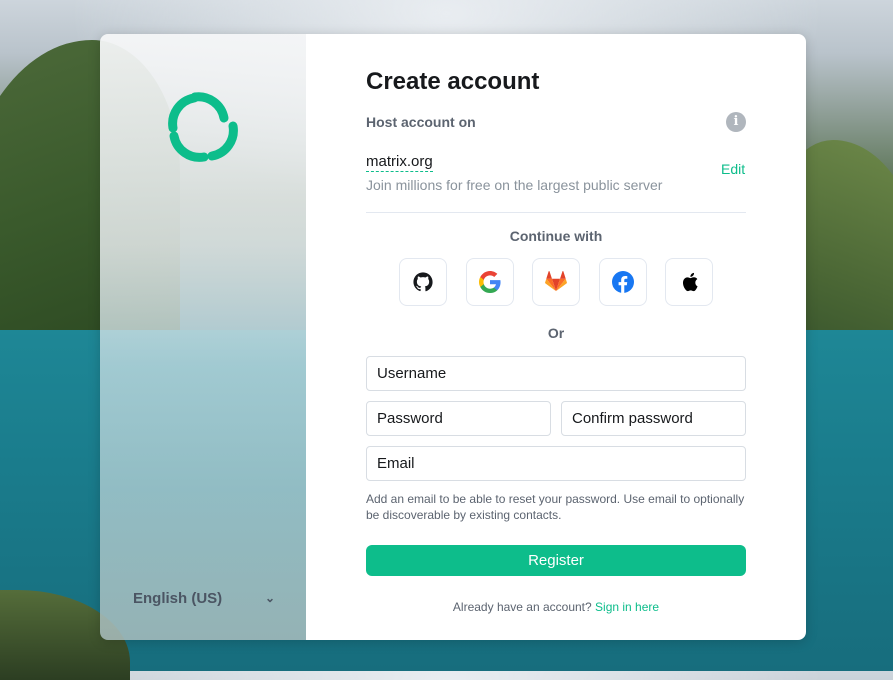 This screenshot has height=680, width=893. What do you see at coordinates (203, 127) in the screenshot?
I see `element-logo-icon` at bounding box center [203, 127].